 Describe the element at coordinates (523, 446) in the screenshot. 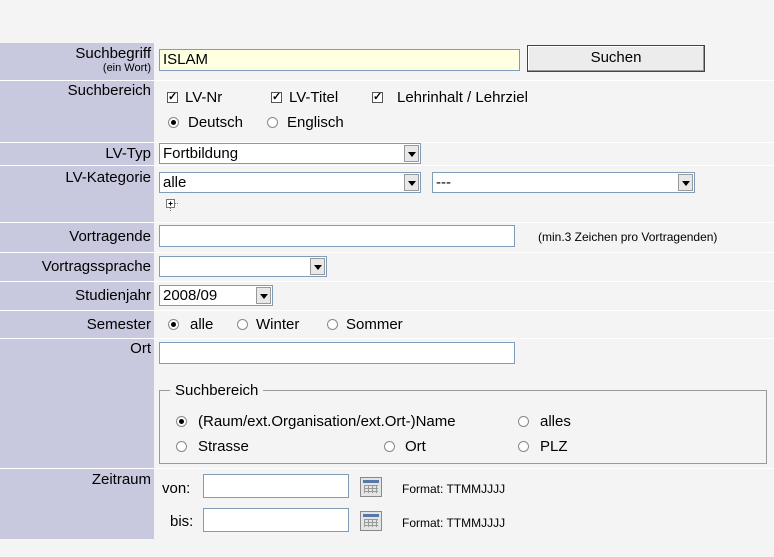

I see `radio-ort-plz` at that location.